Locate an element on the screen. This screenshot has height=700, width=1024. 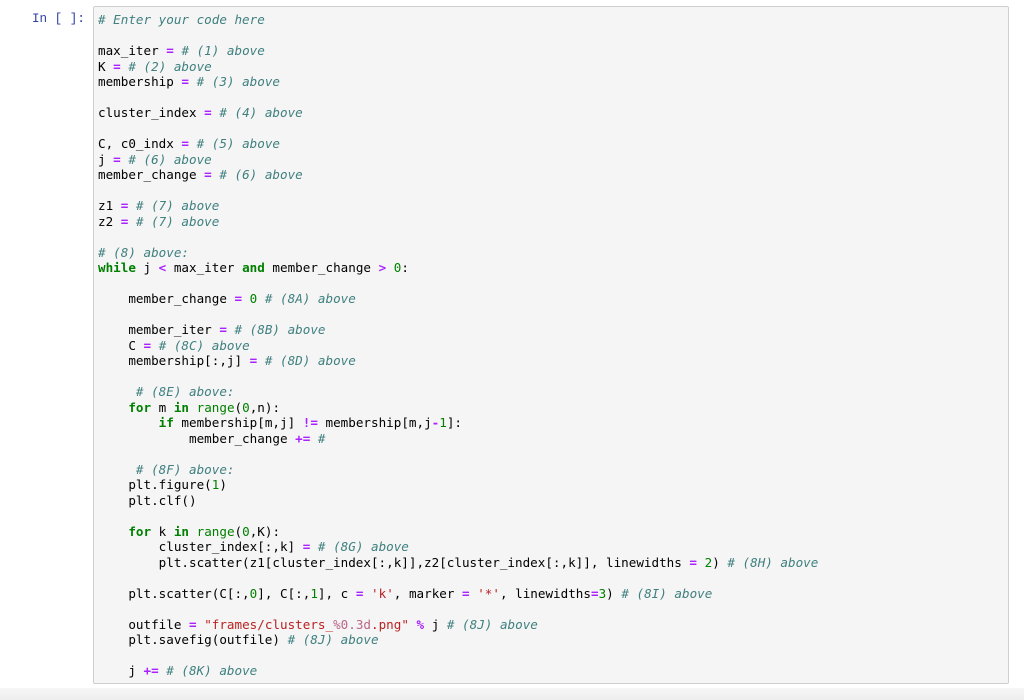
comment-token: # (7) above is located at coordinates (177, 221).